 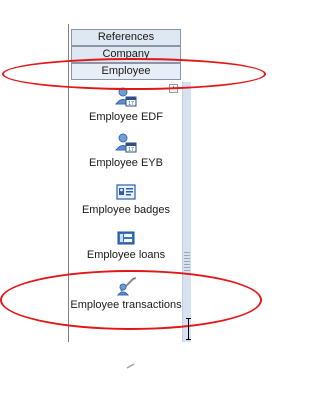 I want to click on vertical-scrollbar, so click(x=186, y=212).